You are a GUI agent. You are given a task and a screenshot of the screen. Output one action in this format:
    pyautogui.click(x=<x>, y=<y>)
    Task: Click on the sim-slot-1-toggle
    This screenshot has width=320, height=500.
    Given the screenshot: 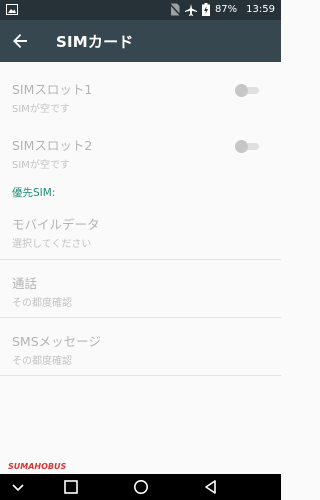 What is the action you would take?
    pyautogui.click(x=247, y=90)
    